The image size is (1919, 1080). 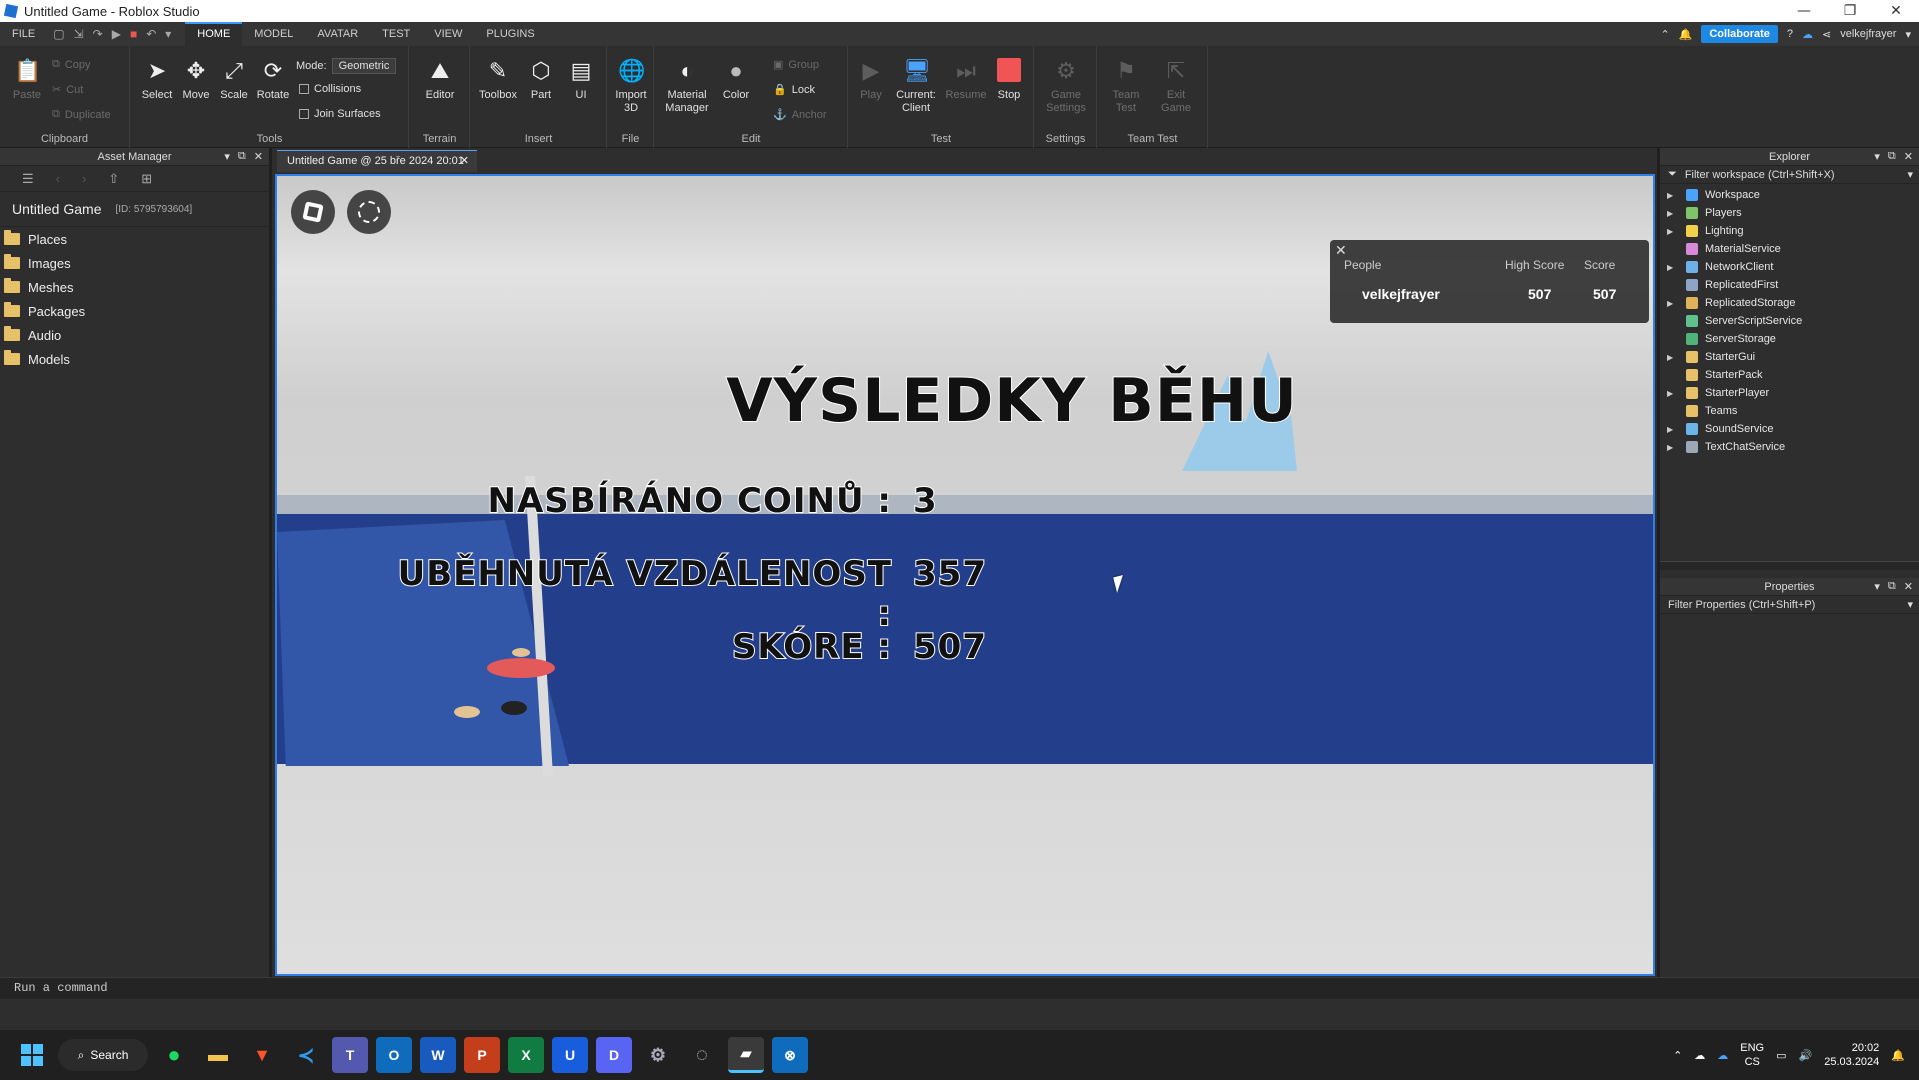 What do you see at coordinates (658, 1055) in the screenshot?
I see `game-controller-icon: ⚙` at bounding box center [658, 1055].